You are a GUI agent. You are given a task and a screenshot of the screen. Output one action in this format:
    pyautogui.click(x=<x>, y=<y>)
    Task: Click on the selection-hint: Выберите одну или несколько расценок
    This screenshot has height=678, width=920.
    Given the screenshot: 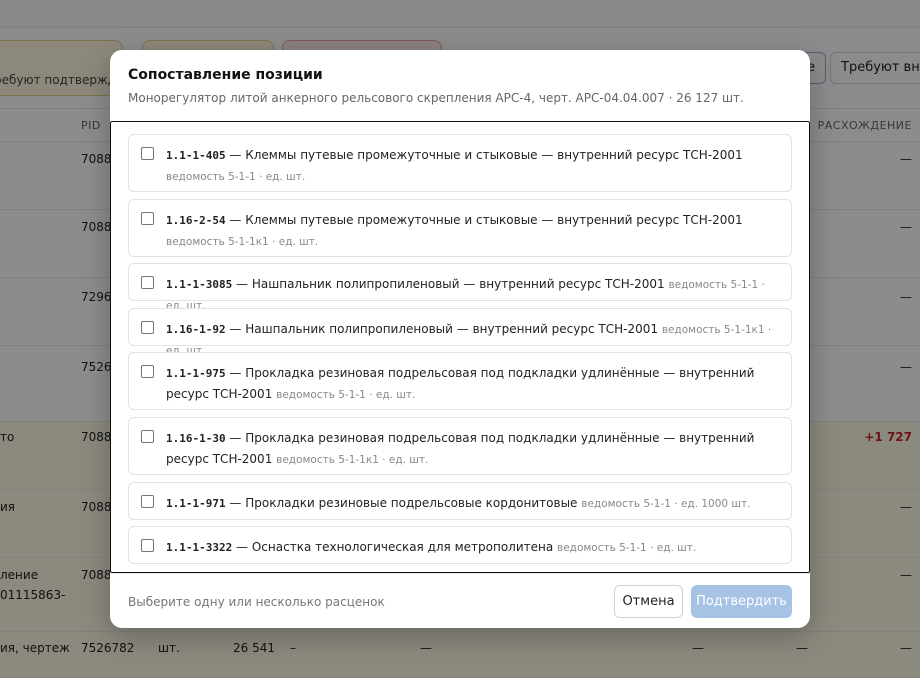 What is the action you would take?
    pyautogui.click(x=256, y=602)
    